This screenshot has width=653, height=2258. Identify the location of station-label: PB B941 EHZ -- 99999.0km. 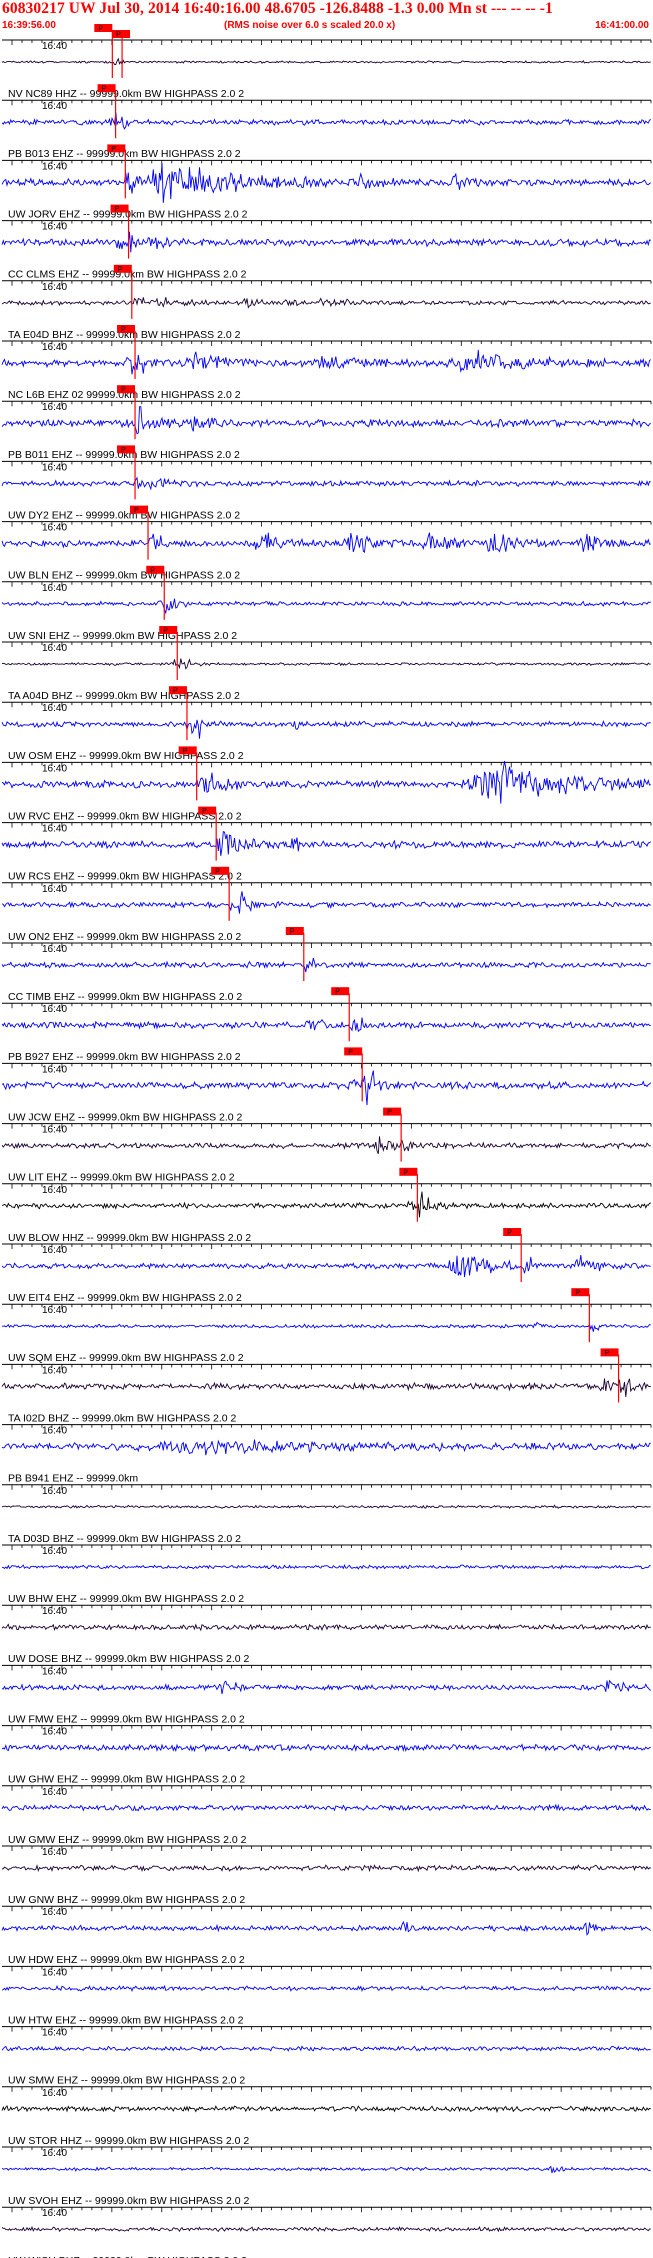
(73, 1479).